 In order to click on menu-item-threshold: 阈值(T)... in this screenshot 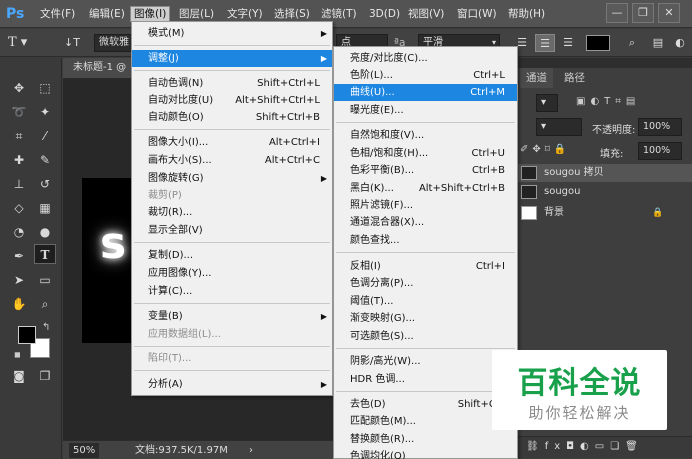, I will do `click(425, 301)`.